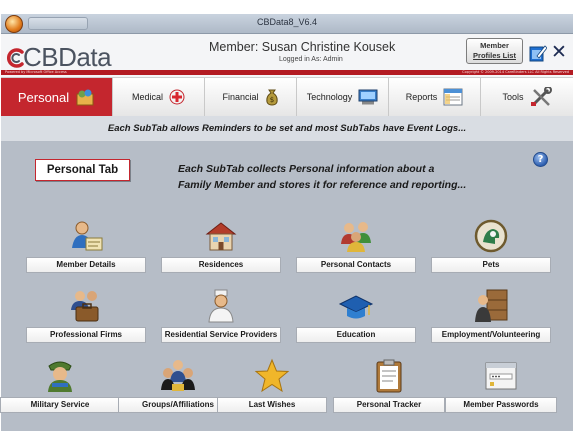  What do you see at coordinates (221, 306) in the screenshot?
I see `service-person-icon` at bounding box center [221, 306].